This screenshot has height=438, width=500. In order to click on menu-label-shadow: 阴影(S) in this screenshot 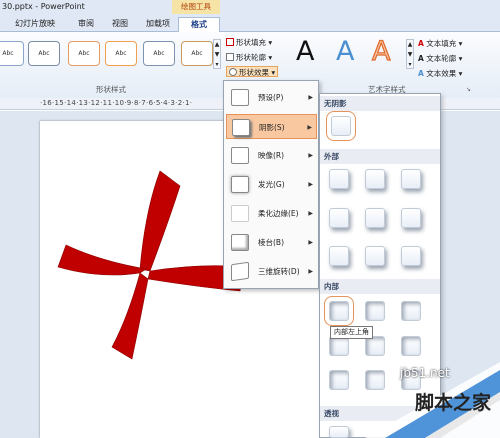, I will do `click(272, 127)`.